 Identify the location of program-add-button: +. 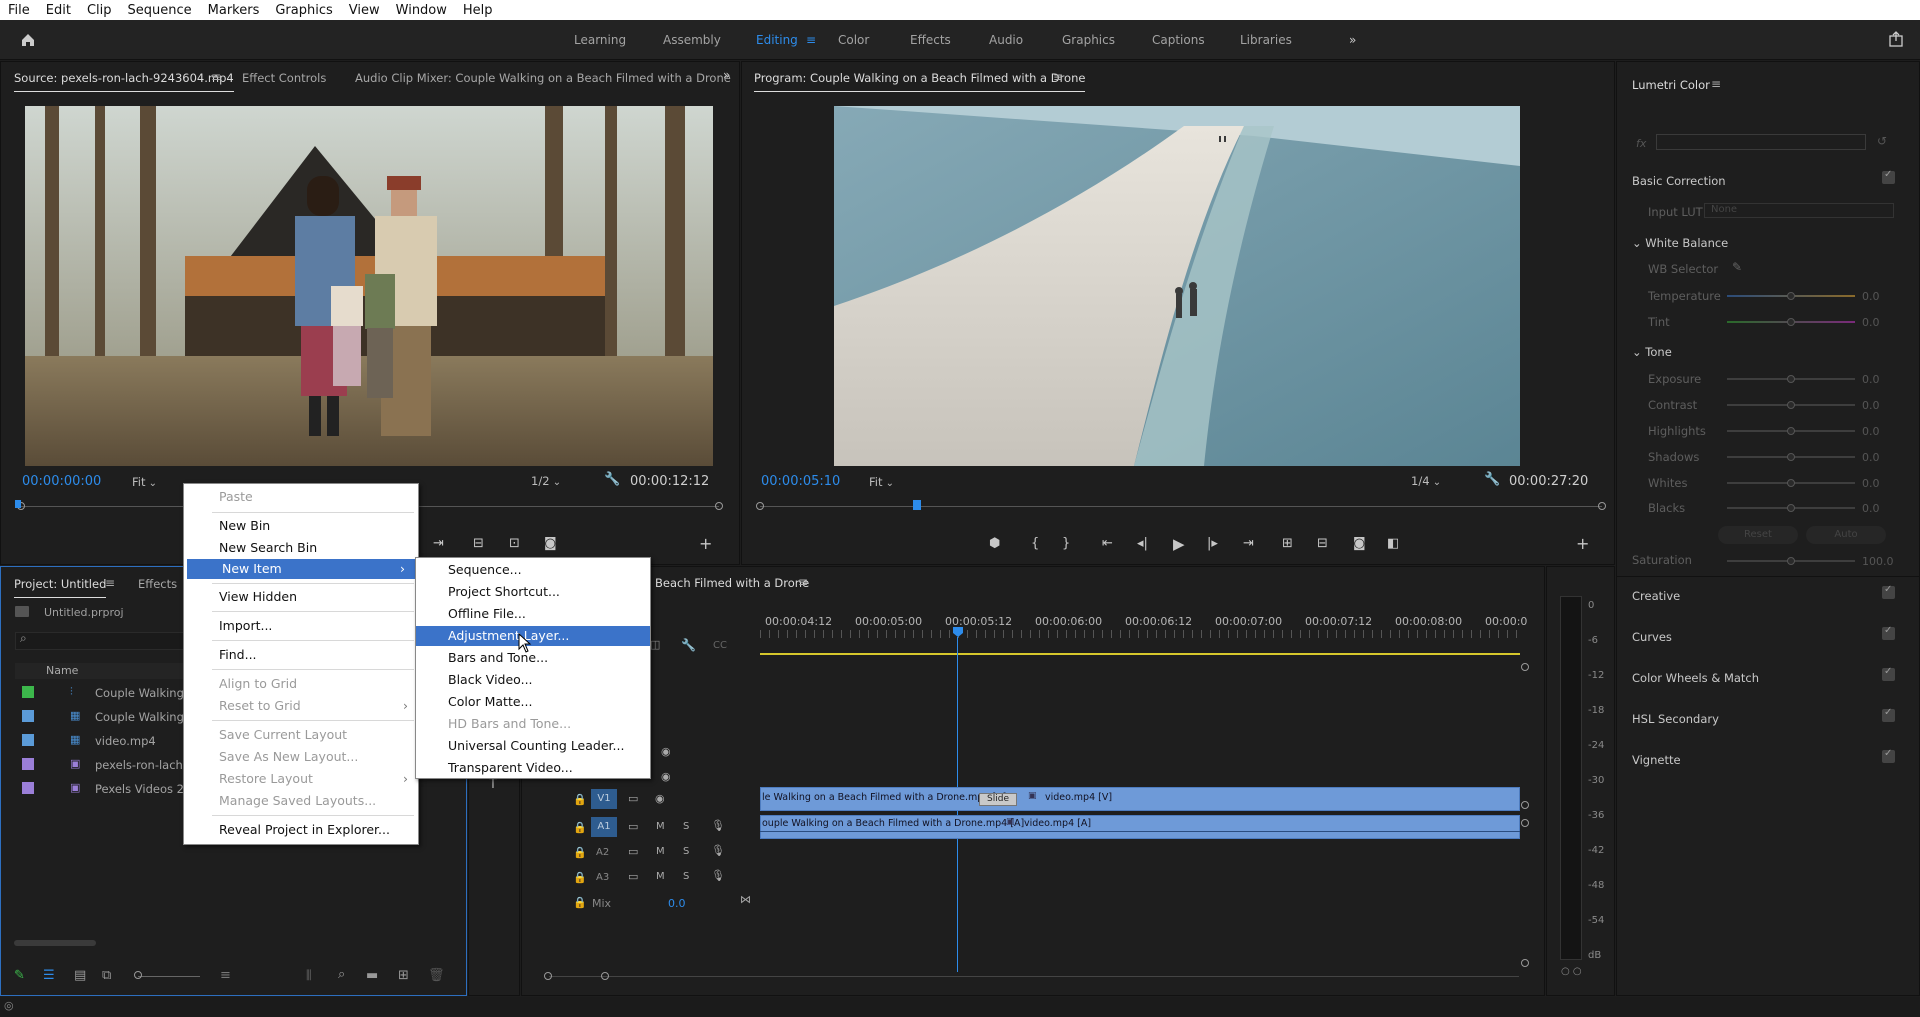
(1582, 543).